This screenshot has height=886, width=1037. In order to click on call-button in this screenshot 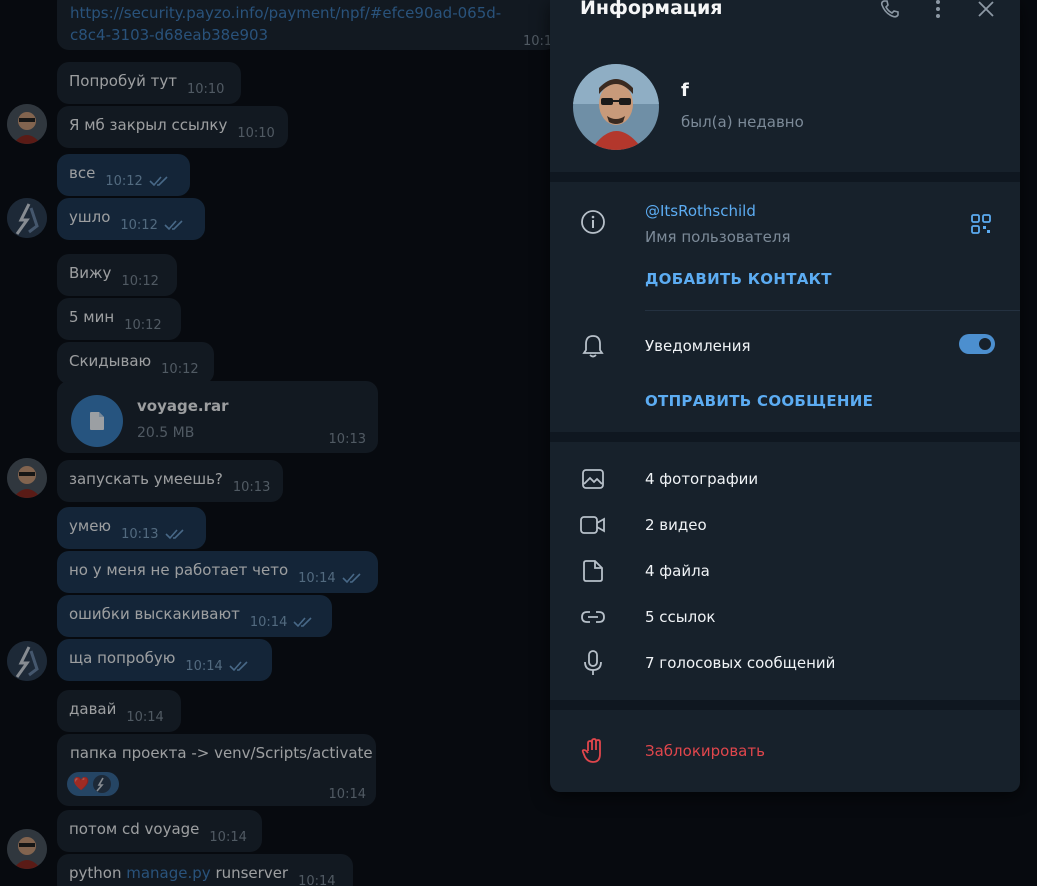, I will do `click(890, 9)`.